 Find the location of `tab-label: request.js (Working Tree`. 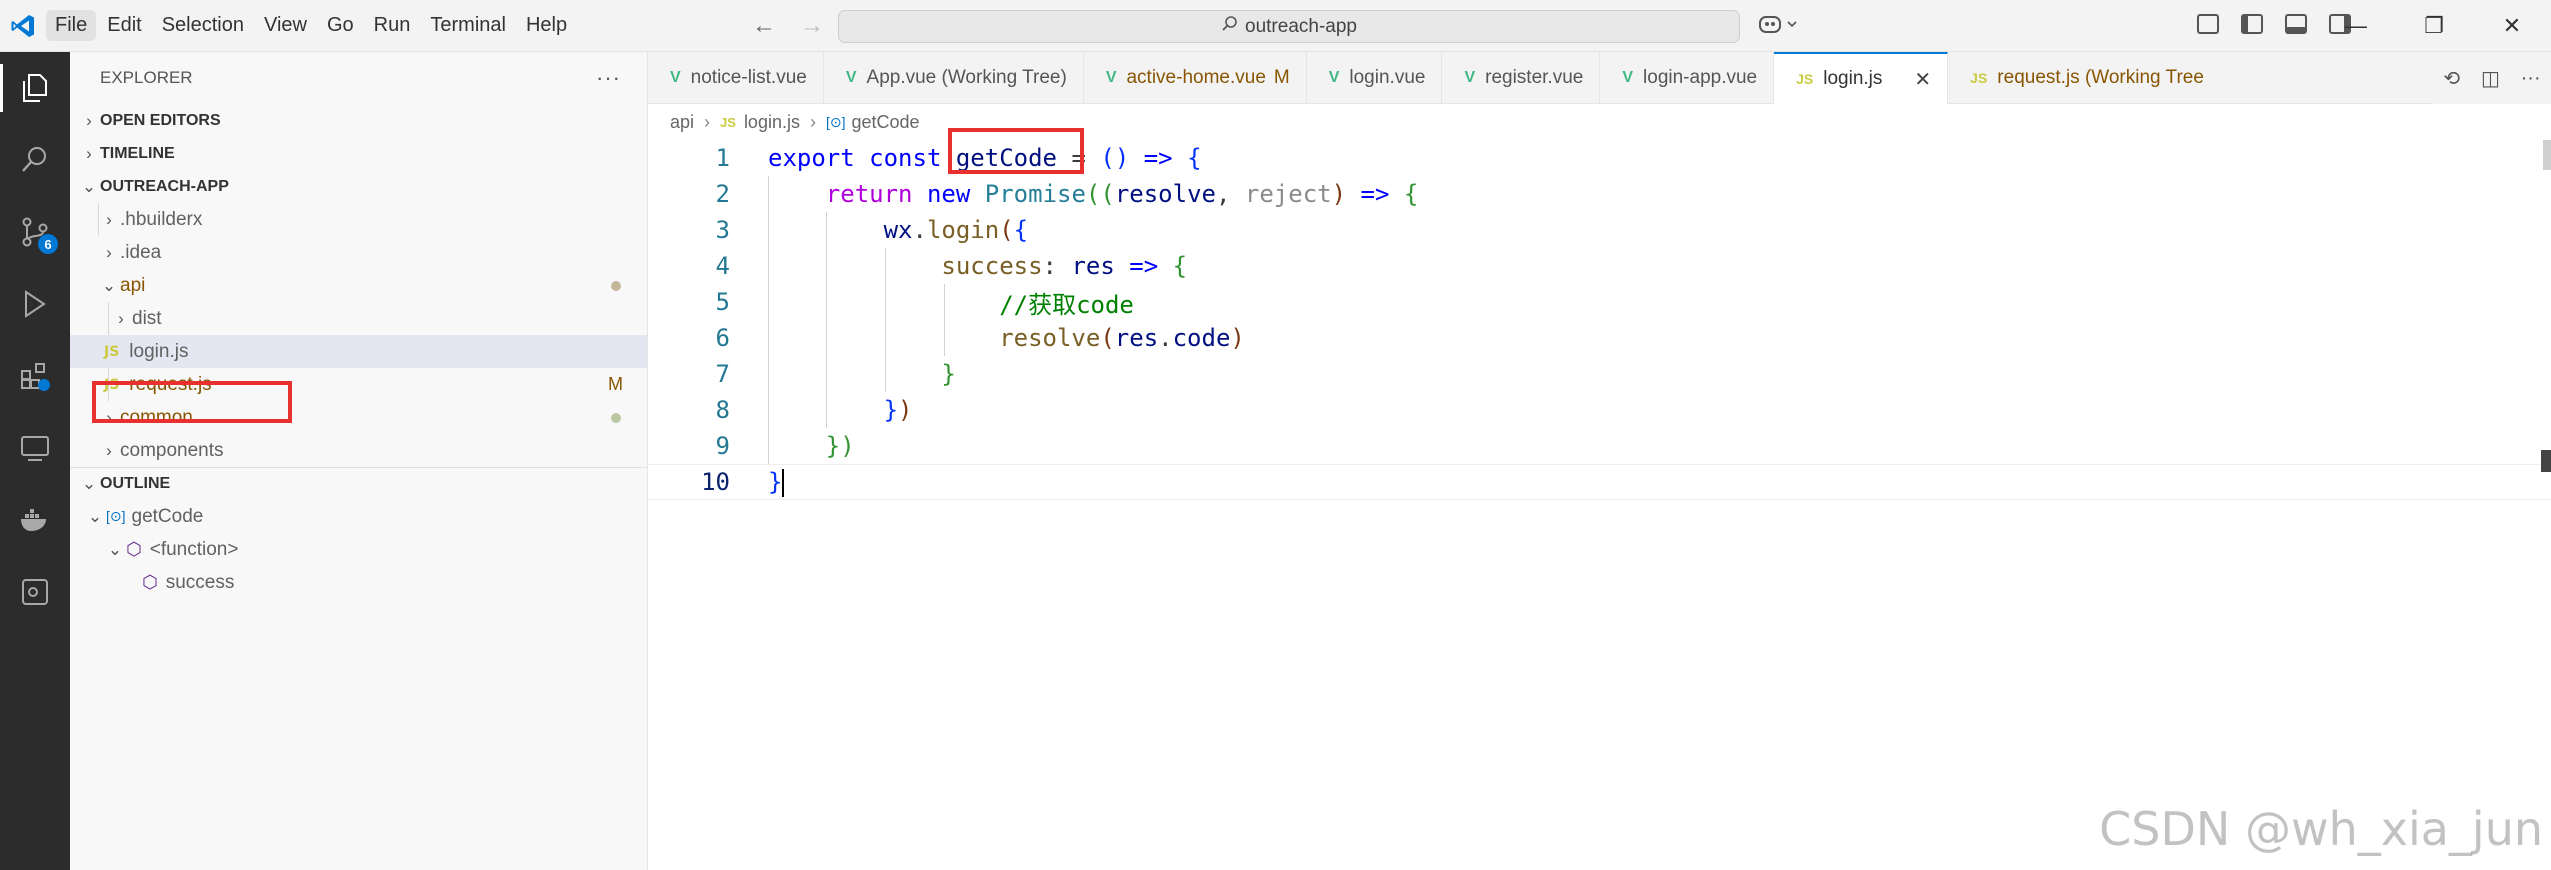

tab-label: request.js (Working Tree is located at coordinates (2100, 77).